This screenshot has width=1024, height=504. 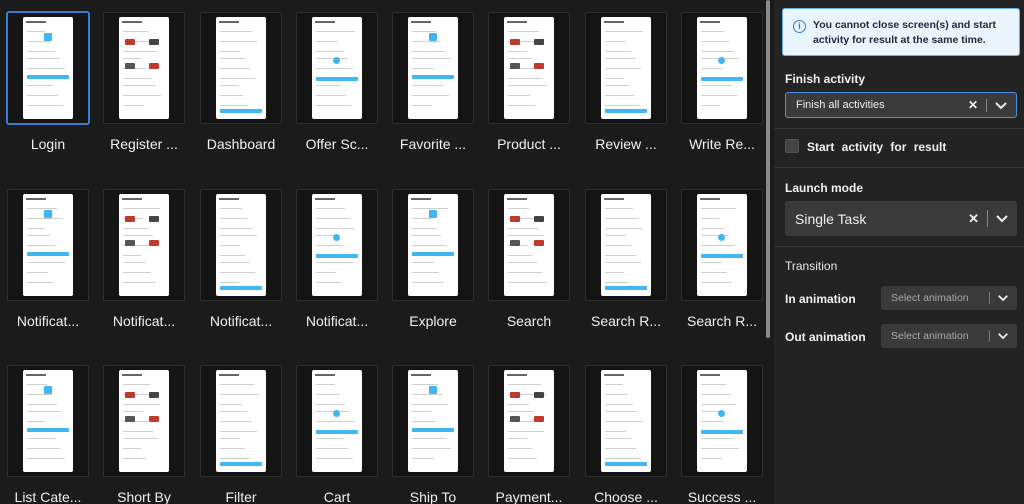 I want to click on out-animation-select: Select animation, so click(x=949, y=336).